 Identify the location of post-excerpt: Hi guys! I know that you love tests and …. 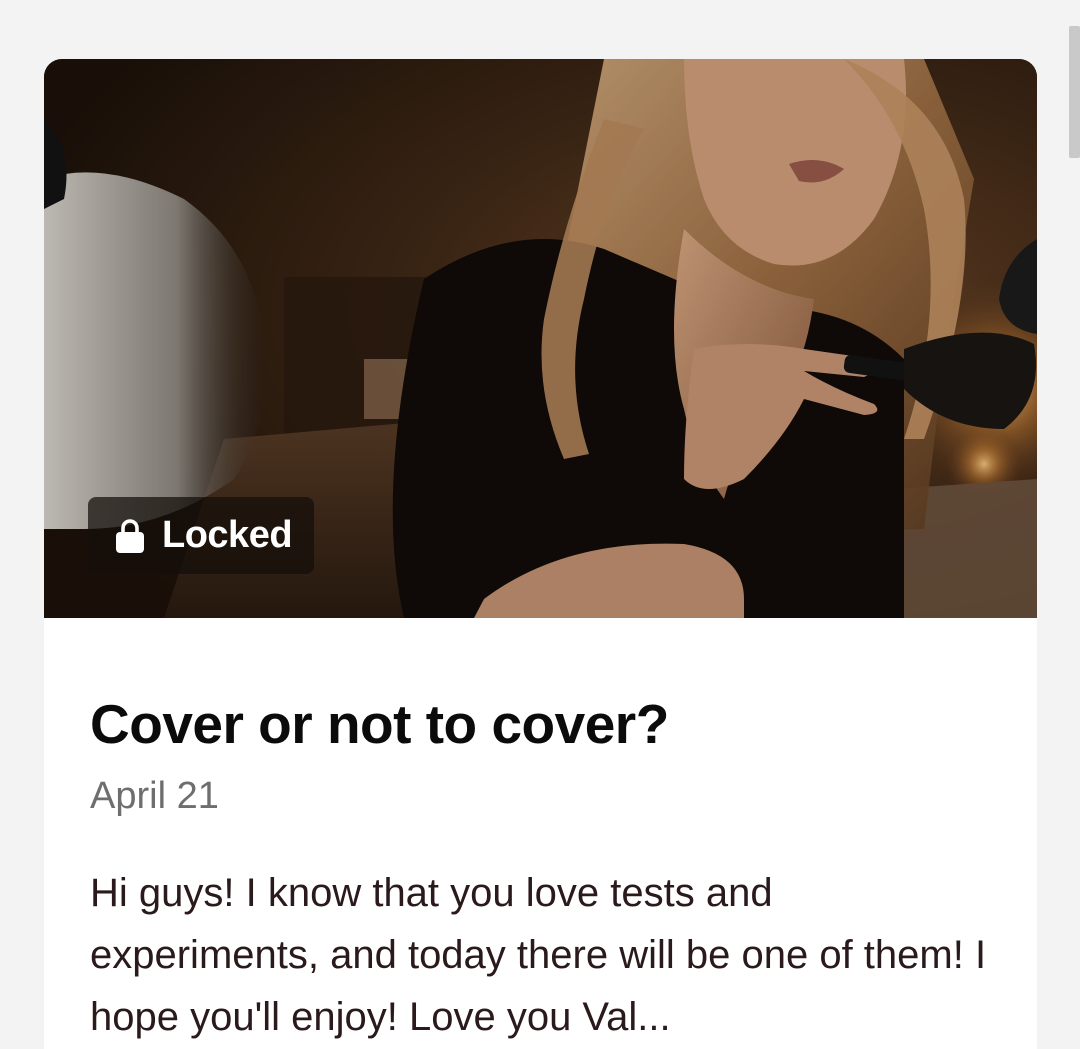
(538, 955).